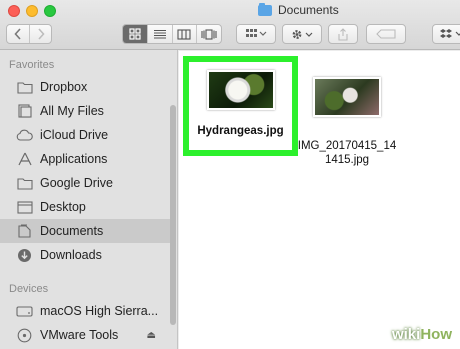  Describe the element at coordinates (347, 160) in the screenshot. I see `file-name-line-2: 1415.jpg` at that location.